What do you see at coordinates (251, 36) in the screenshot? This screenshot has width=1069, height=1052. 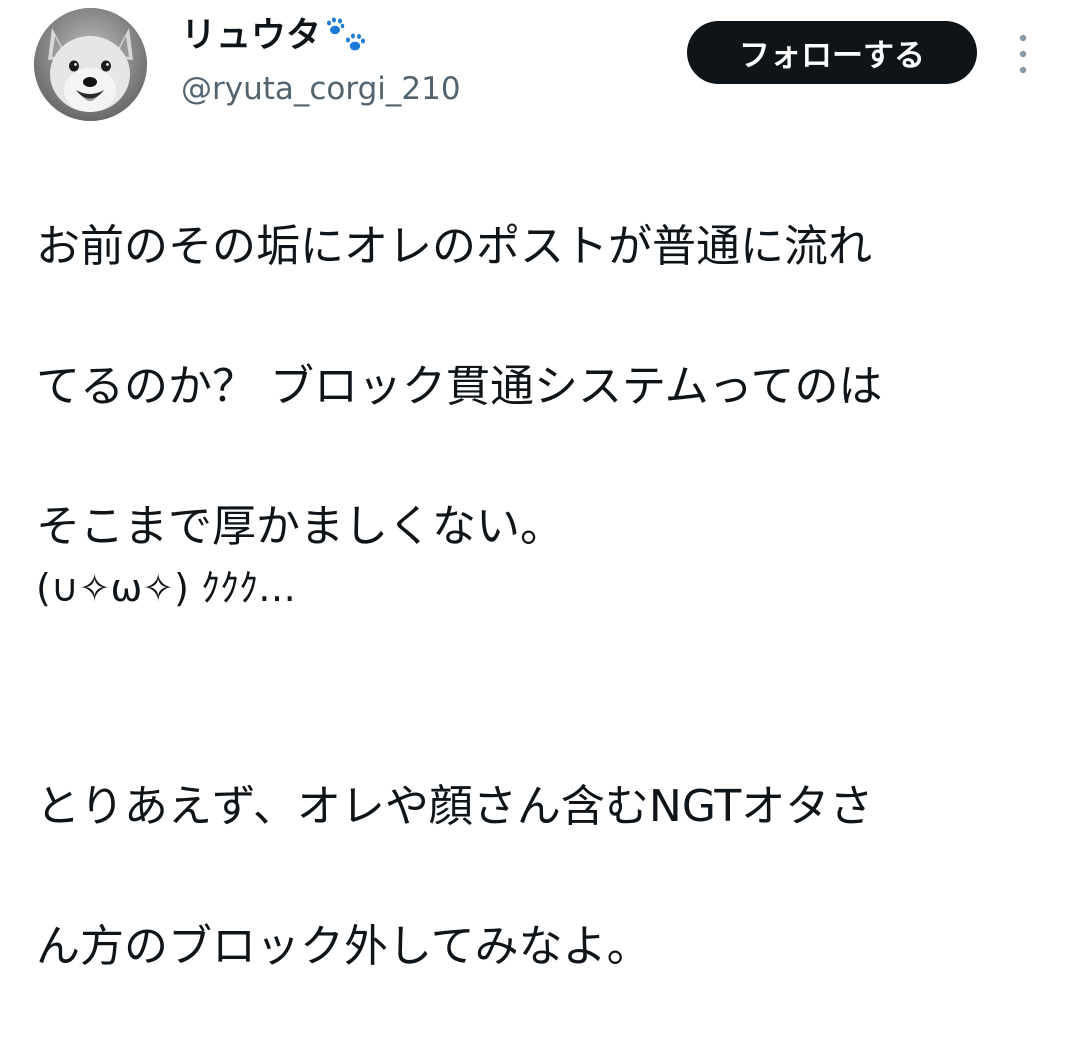 I see `display-name-text: リュウタ` at bounding box center [251, 36].